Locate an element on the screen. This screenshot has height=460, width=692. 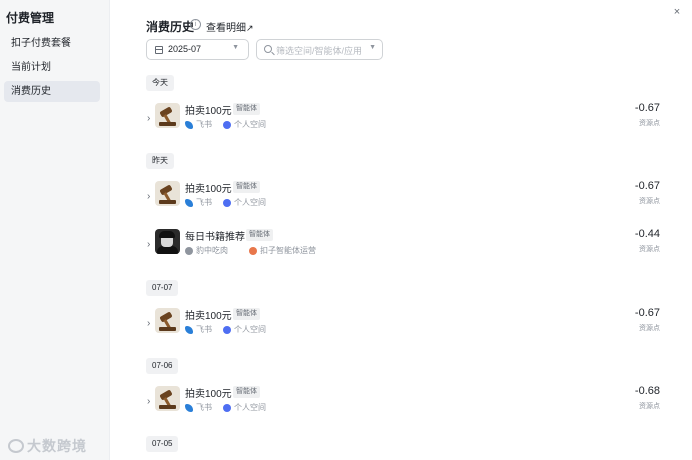
date-group-label: 今天 is located at coordinates (160, 83).